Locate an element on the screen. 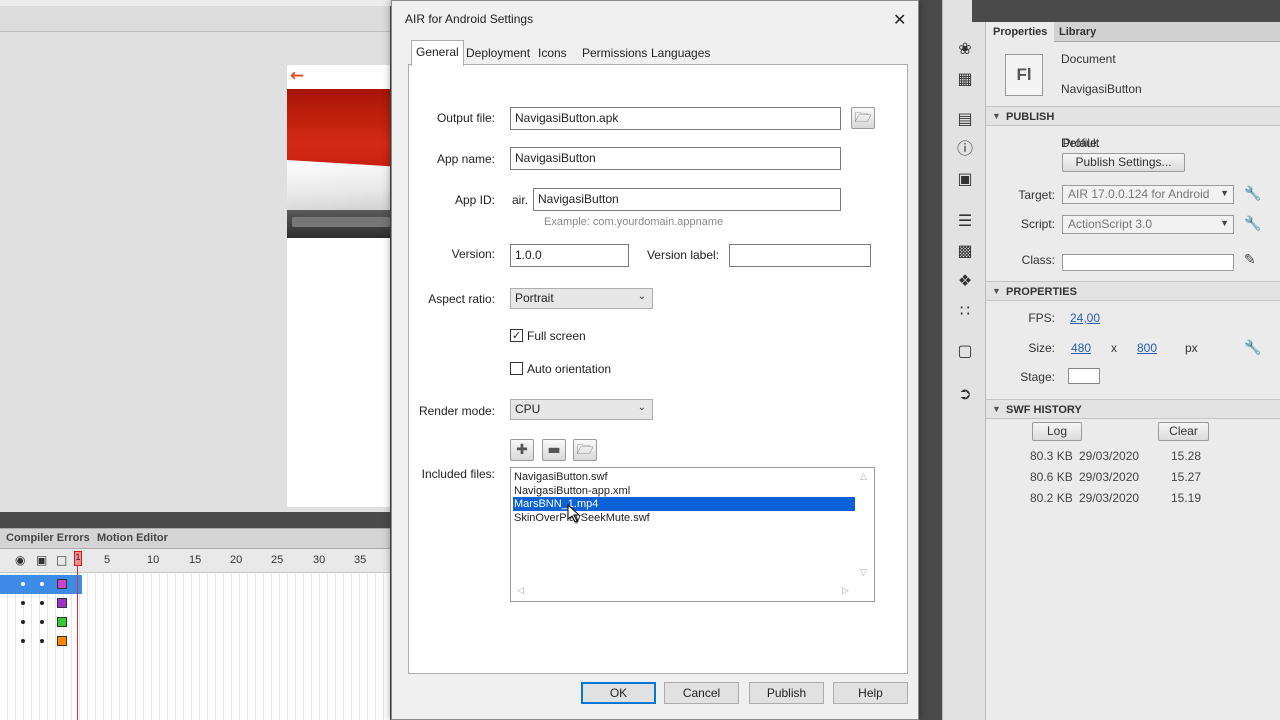  components-icon: ❖ is located at coordinates (965, 281).